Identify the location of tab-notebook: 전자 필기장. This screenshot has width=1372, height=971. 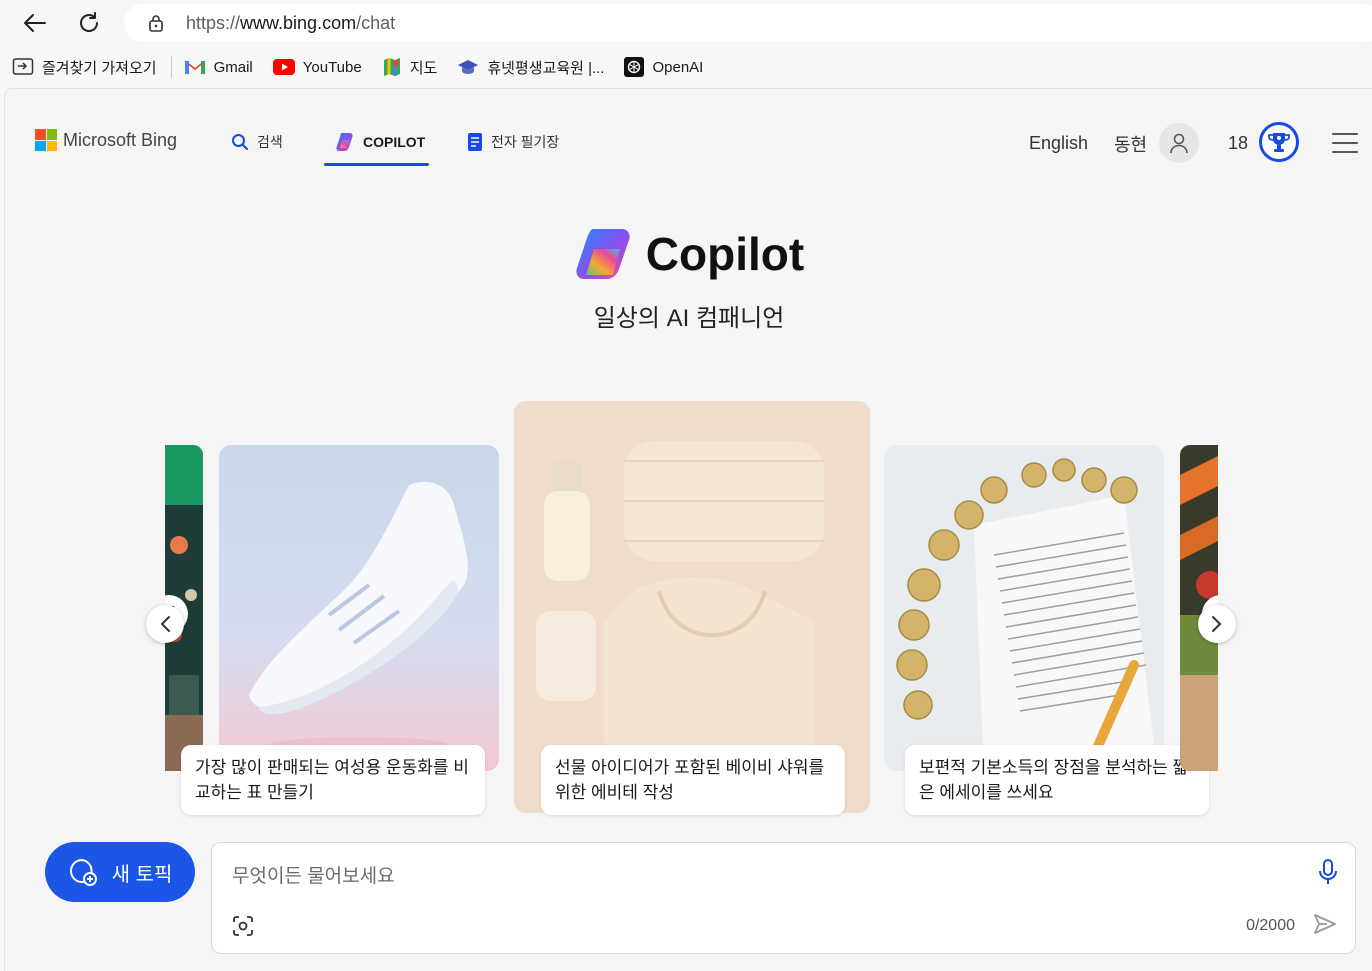
(513, 142).